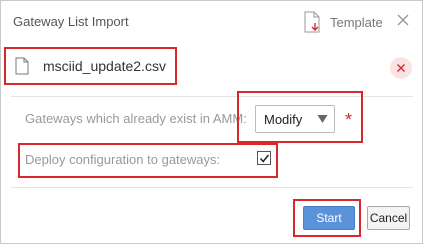 This screenshot has width=423, height=244. I want to click on file-icon, so click(22, 66).